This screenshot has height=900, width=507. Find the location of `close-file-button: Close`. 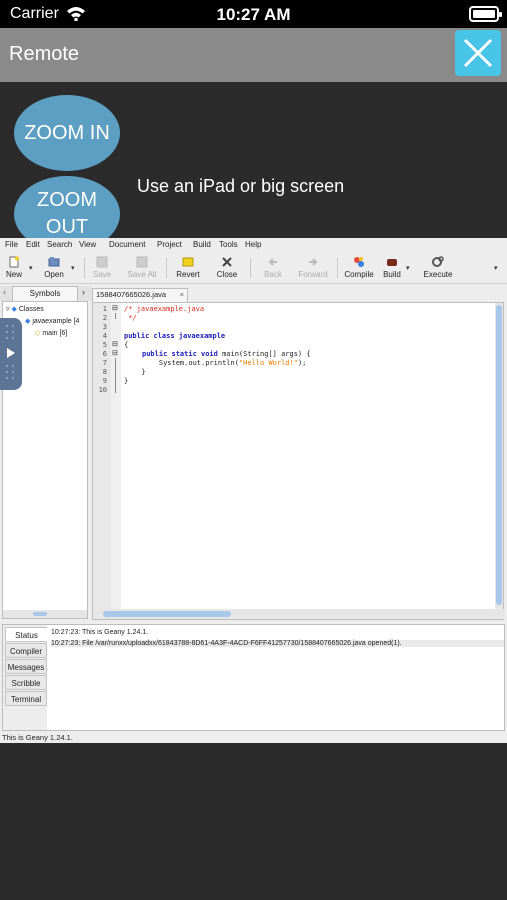

close-file-button: Close is located at coordinates (227, 267).